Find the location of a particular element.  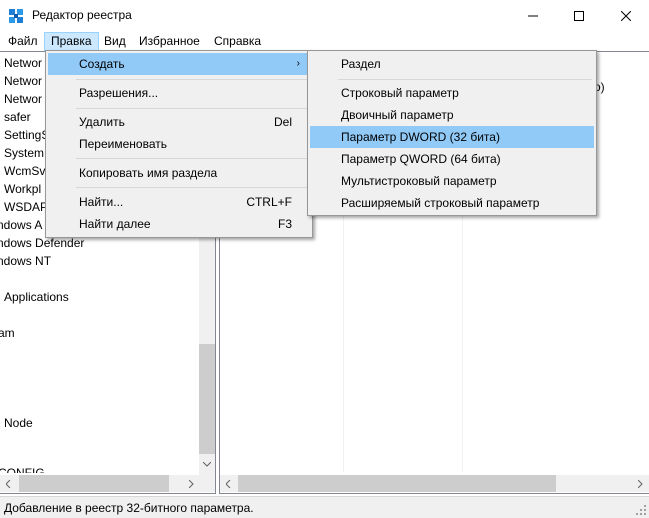

menu-item-copy-key-name: Копировать имя раздела is located at coordinates (179, 173).